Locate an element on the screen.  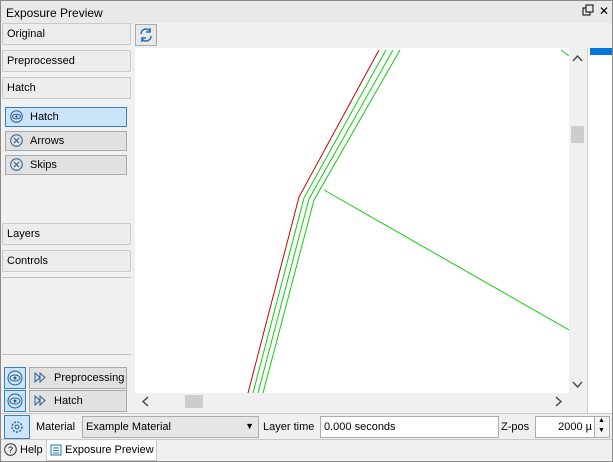
toggle-arrows: Arrows is located at coordinates (66, 141).